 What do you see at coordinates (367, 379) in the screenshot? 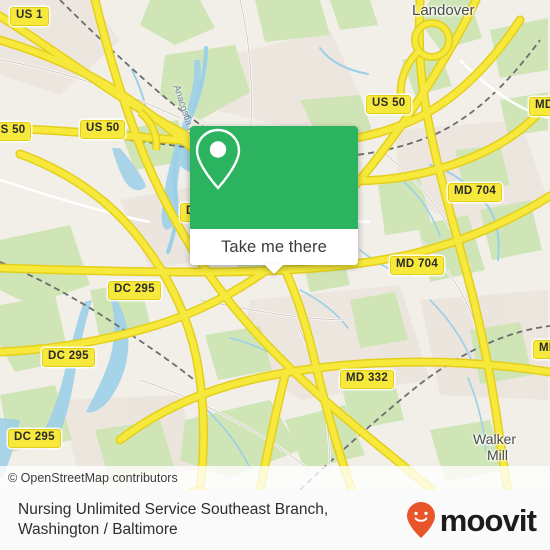
I see `road-shield-md-332: MD 332` at bounding box center [367, 379].